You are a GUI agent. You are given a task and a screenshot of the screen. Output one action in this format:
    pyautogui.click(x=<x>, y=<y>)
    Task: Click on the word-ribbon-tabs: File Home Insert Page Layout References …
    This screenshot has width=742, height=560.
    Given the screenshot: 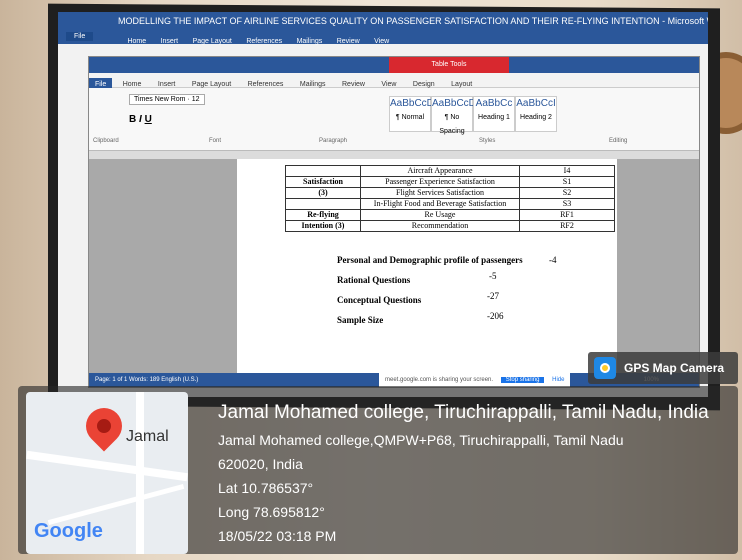 What is the action you would take?
    pyautogui.click(x=394, y=82)
    